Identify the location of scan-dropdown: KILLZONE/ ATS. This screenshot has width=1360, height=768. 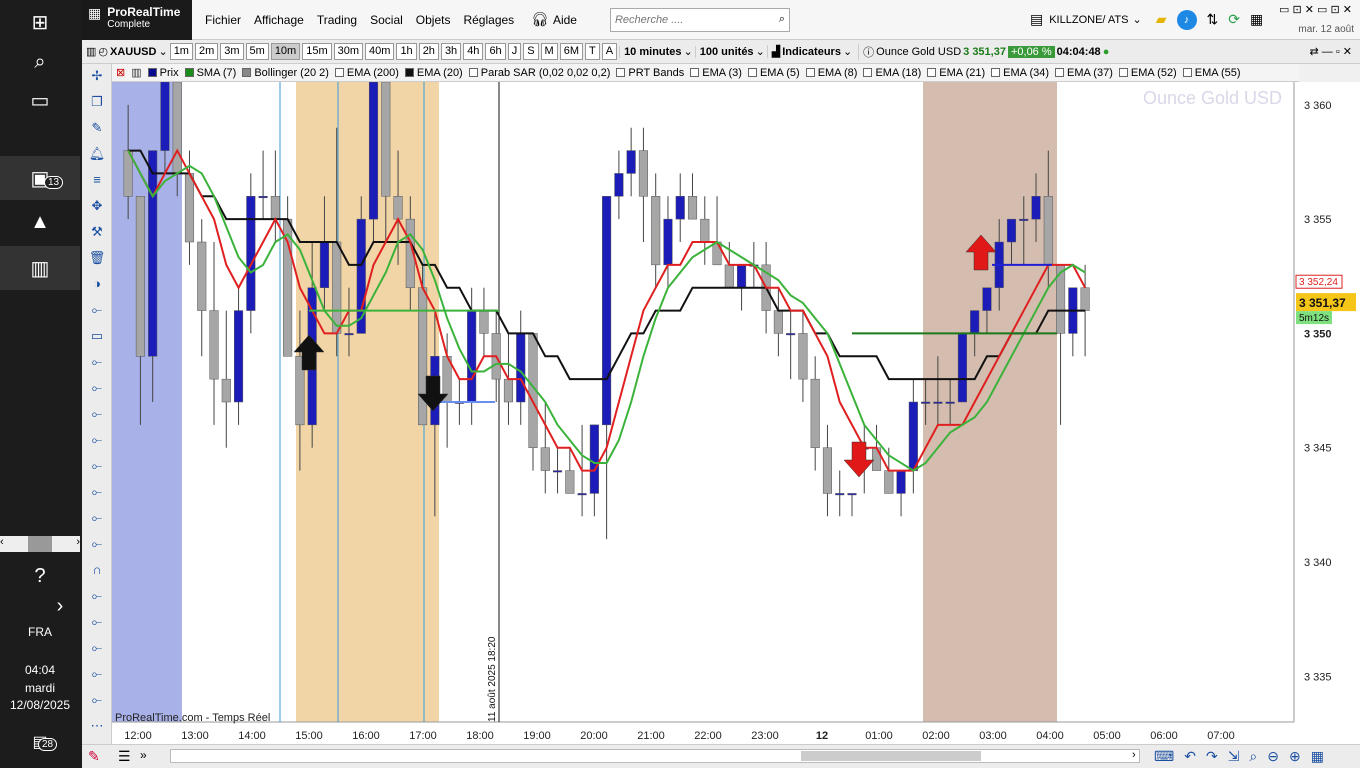
(1088, 20).